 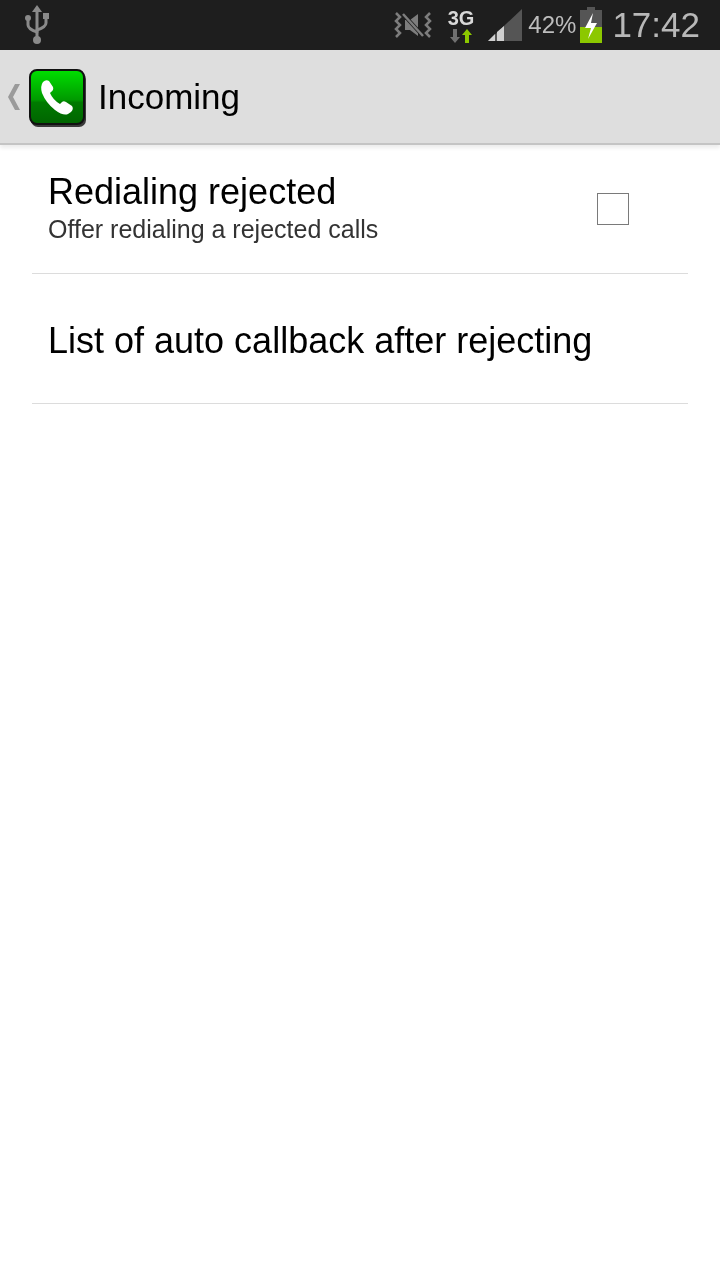 What do you see at coordinates (412, 25) in the screenshot?
I see `silent-vibrate-icon` at bounding box center [412, 25].